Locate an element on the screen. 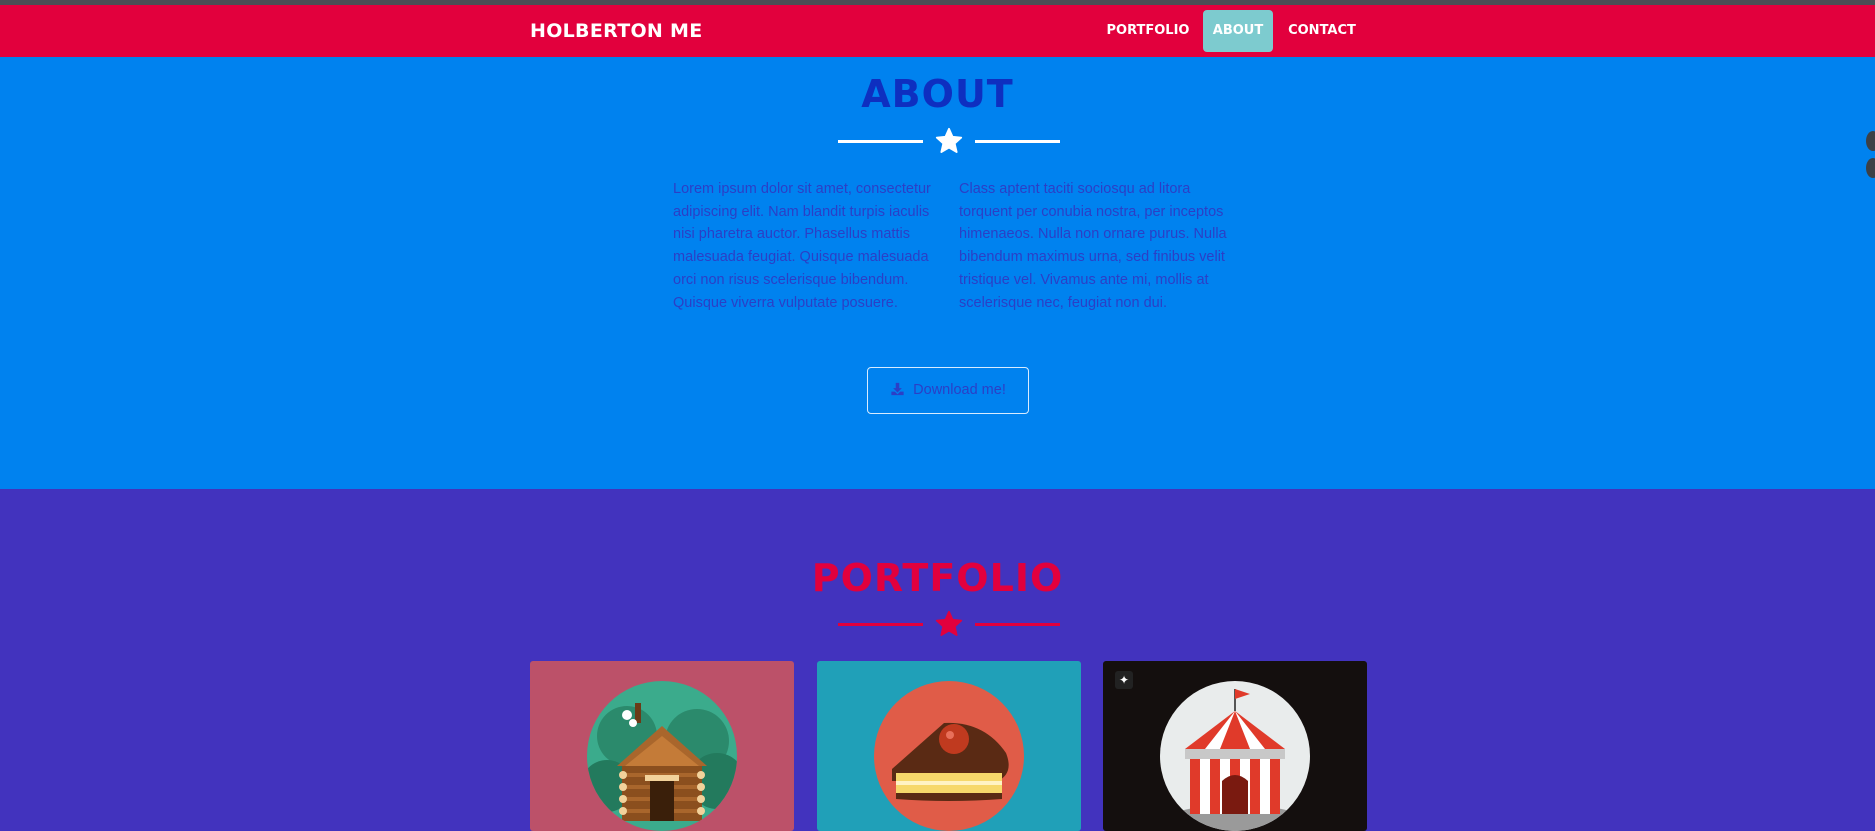  portfolio-item-circus: ✦ is located at coordinates (1235, 746).